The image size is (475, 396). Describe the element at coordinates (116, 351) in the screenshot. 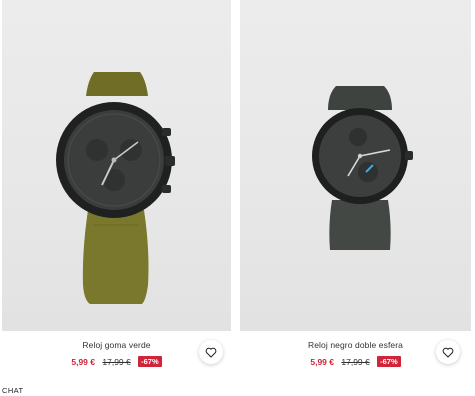

I see `product-info: Reloj goma verde 5,99 € 17,99 € -67%` at that location.